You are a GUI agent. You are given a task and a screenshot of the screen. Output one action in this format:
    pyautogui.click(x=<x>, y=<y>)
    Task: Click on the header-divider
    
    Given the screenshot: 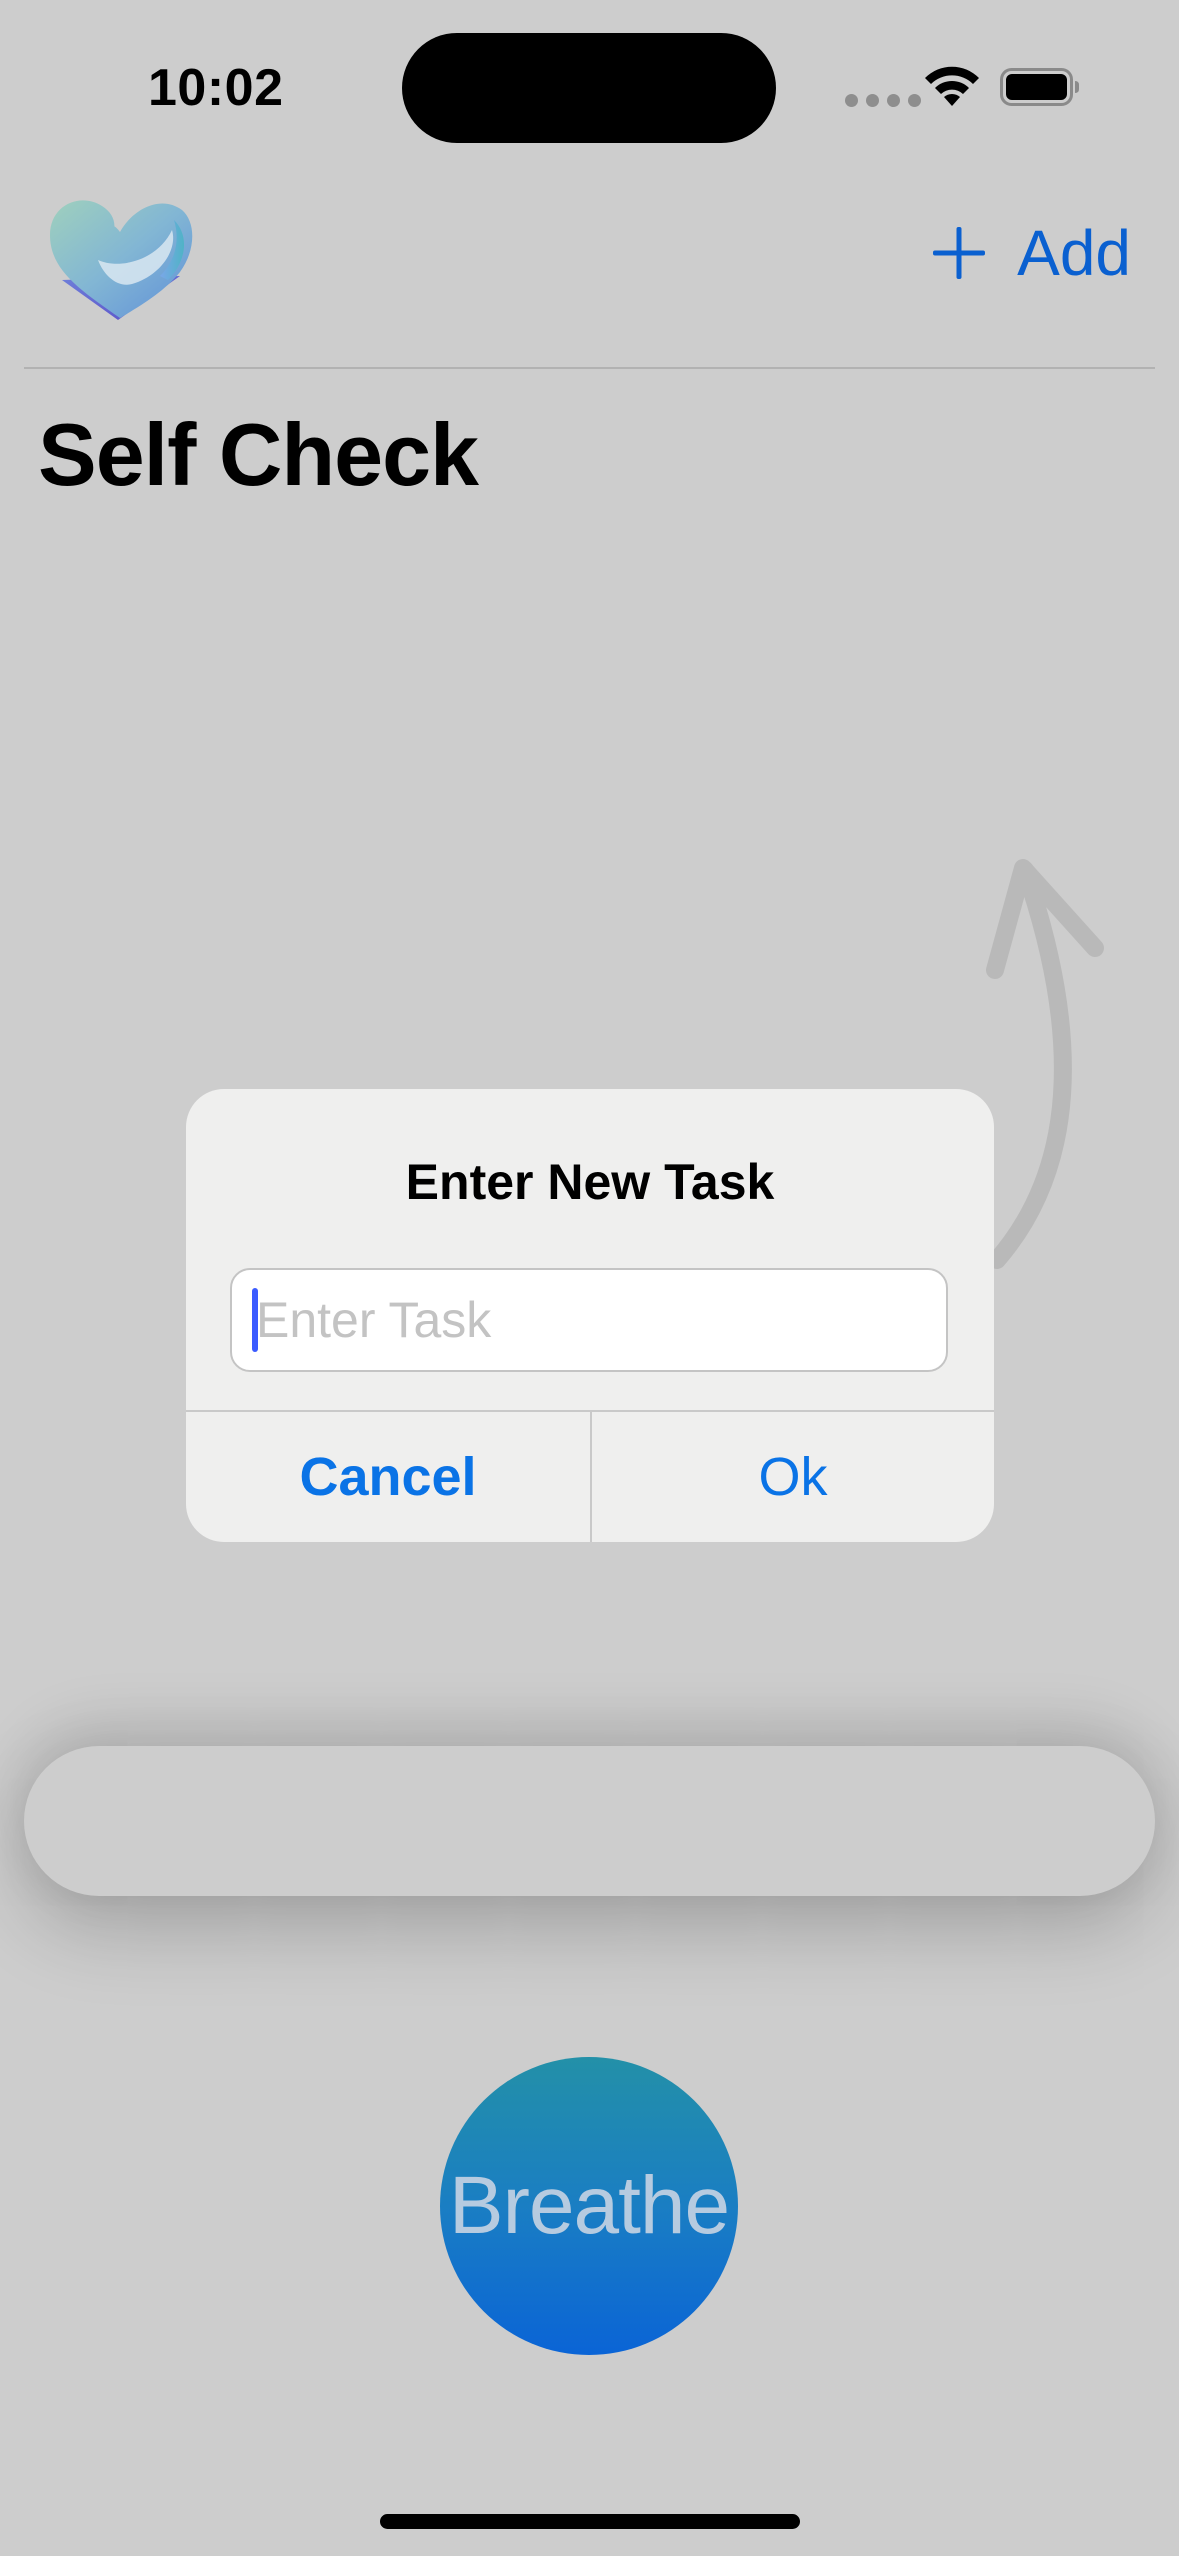 What is the action you would take?
    pyautogui.click(x=589, y=368)
    